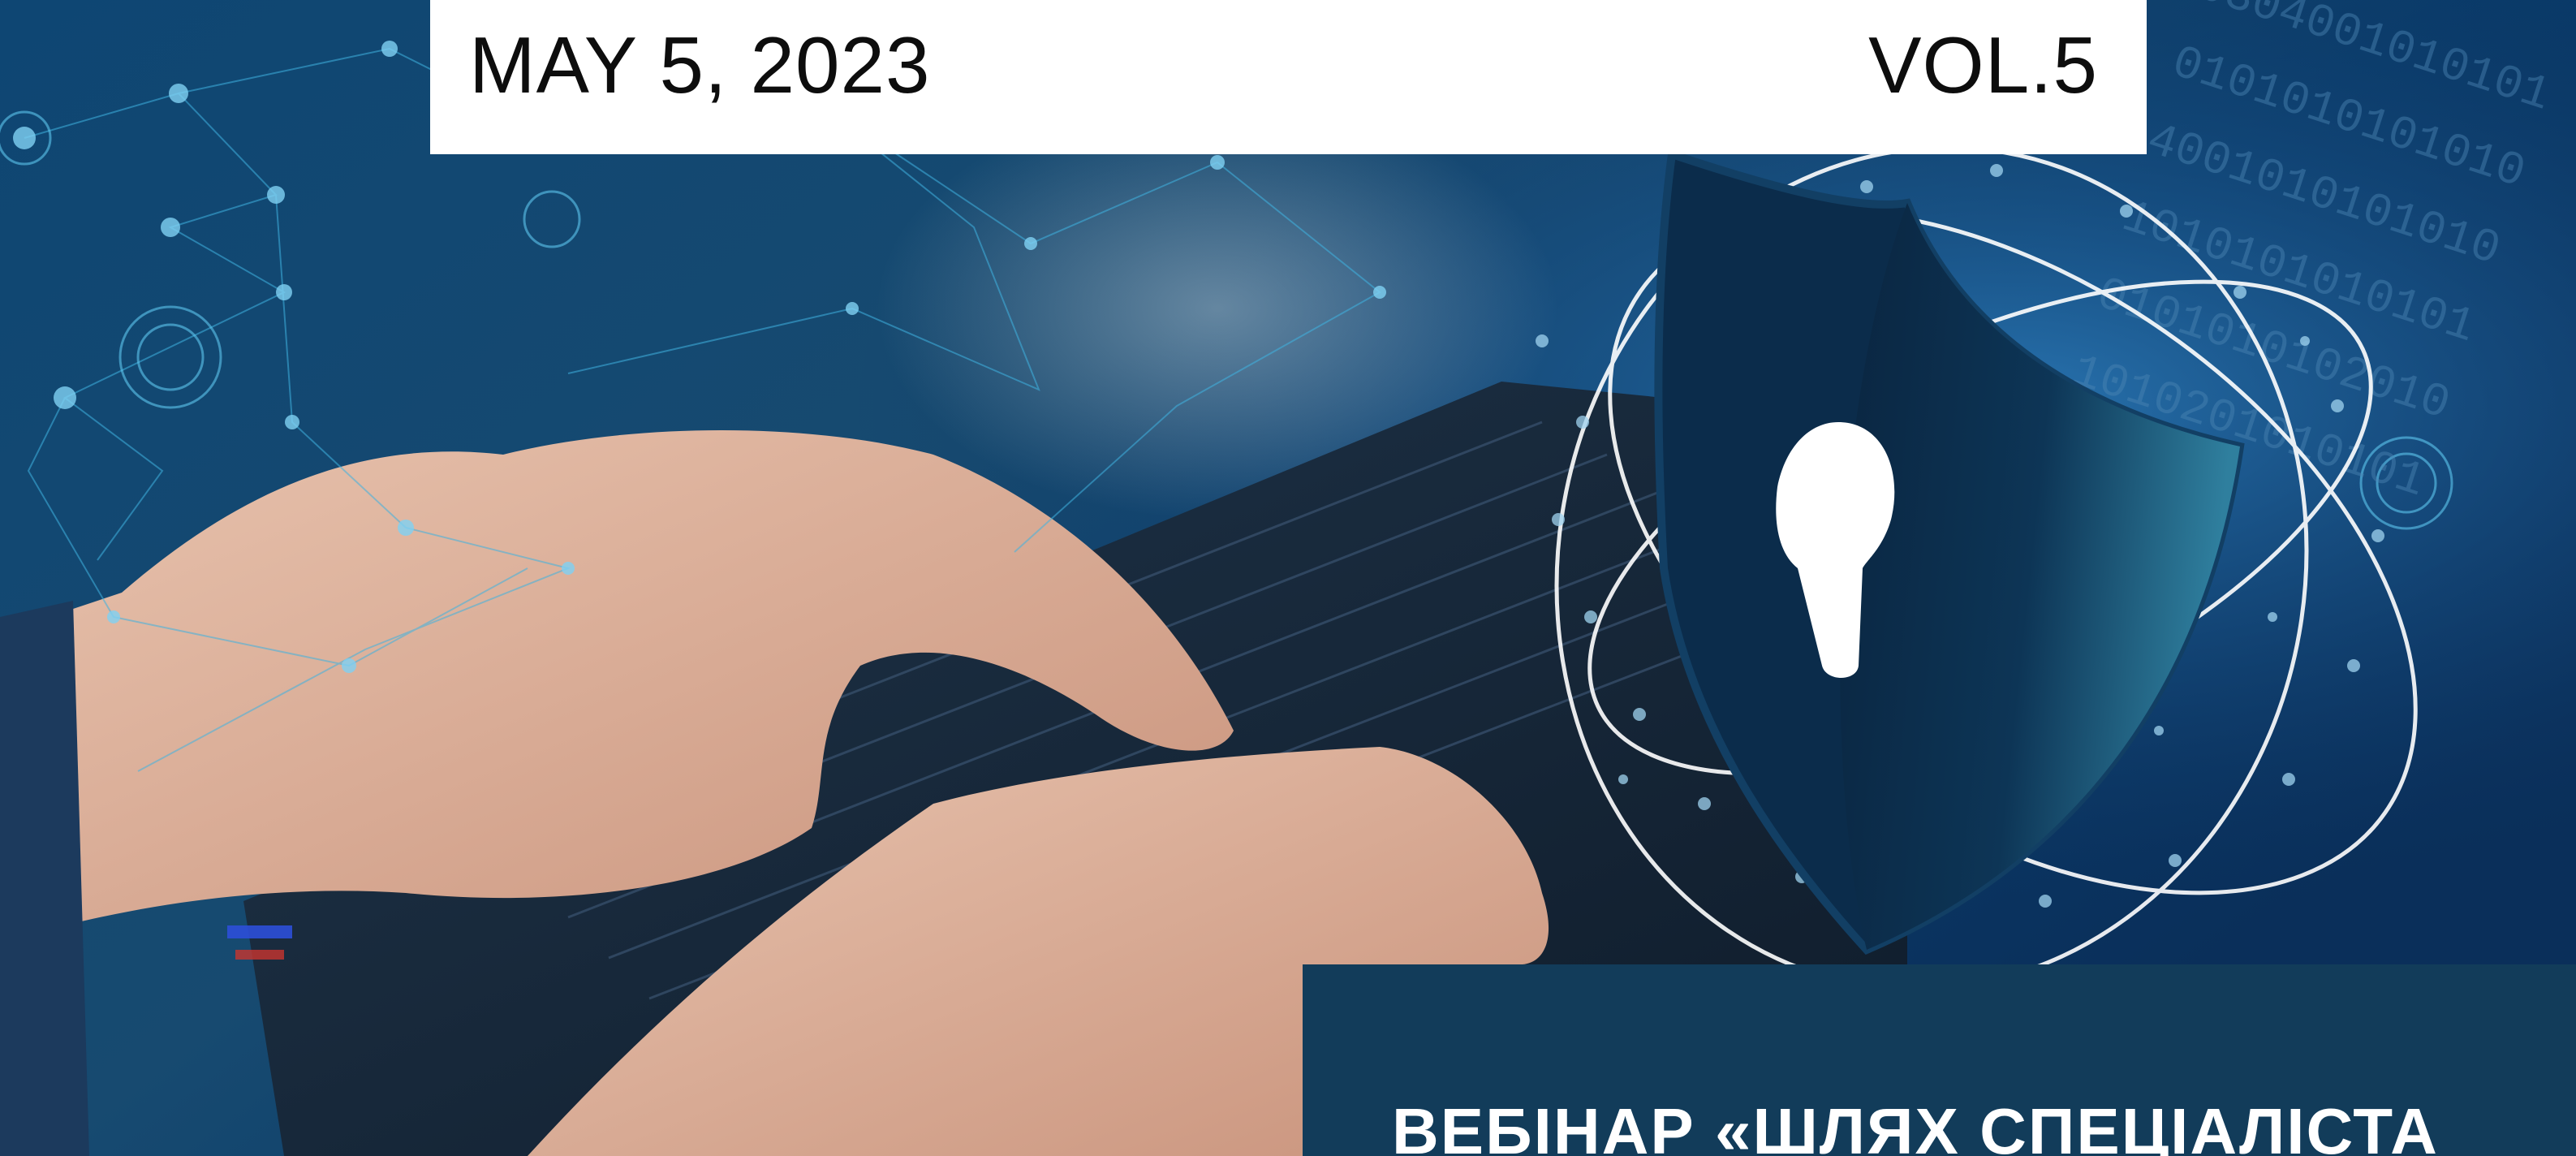 This screenshot has width=2576, height=1156. What do you see at coordinates (700, 65) in the screenshot?
I see `issue-date: MAY 5, 2023` at bounding box center [700, 65].